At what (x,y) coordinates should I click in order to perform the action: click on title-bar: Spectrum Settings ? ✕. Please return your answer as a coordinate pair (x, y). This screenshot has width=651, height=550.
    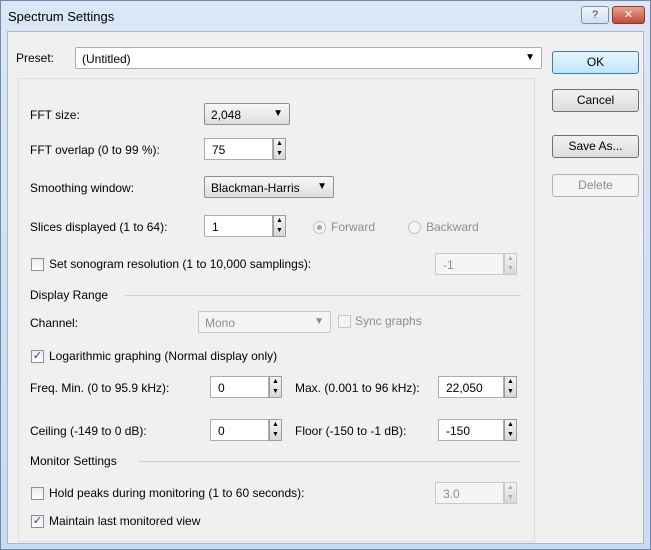
    Looking at the image, I should click on (325, 16).